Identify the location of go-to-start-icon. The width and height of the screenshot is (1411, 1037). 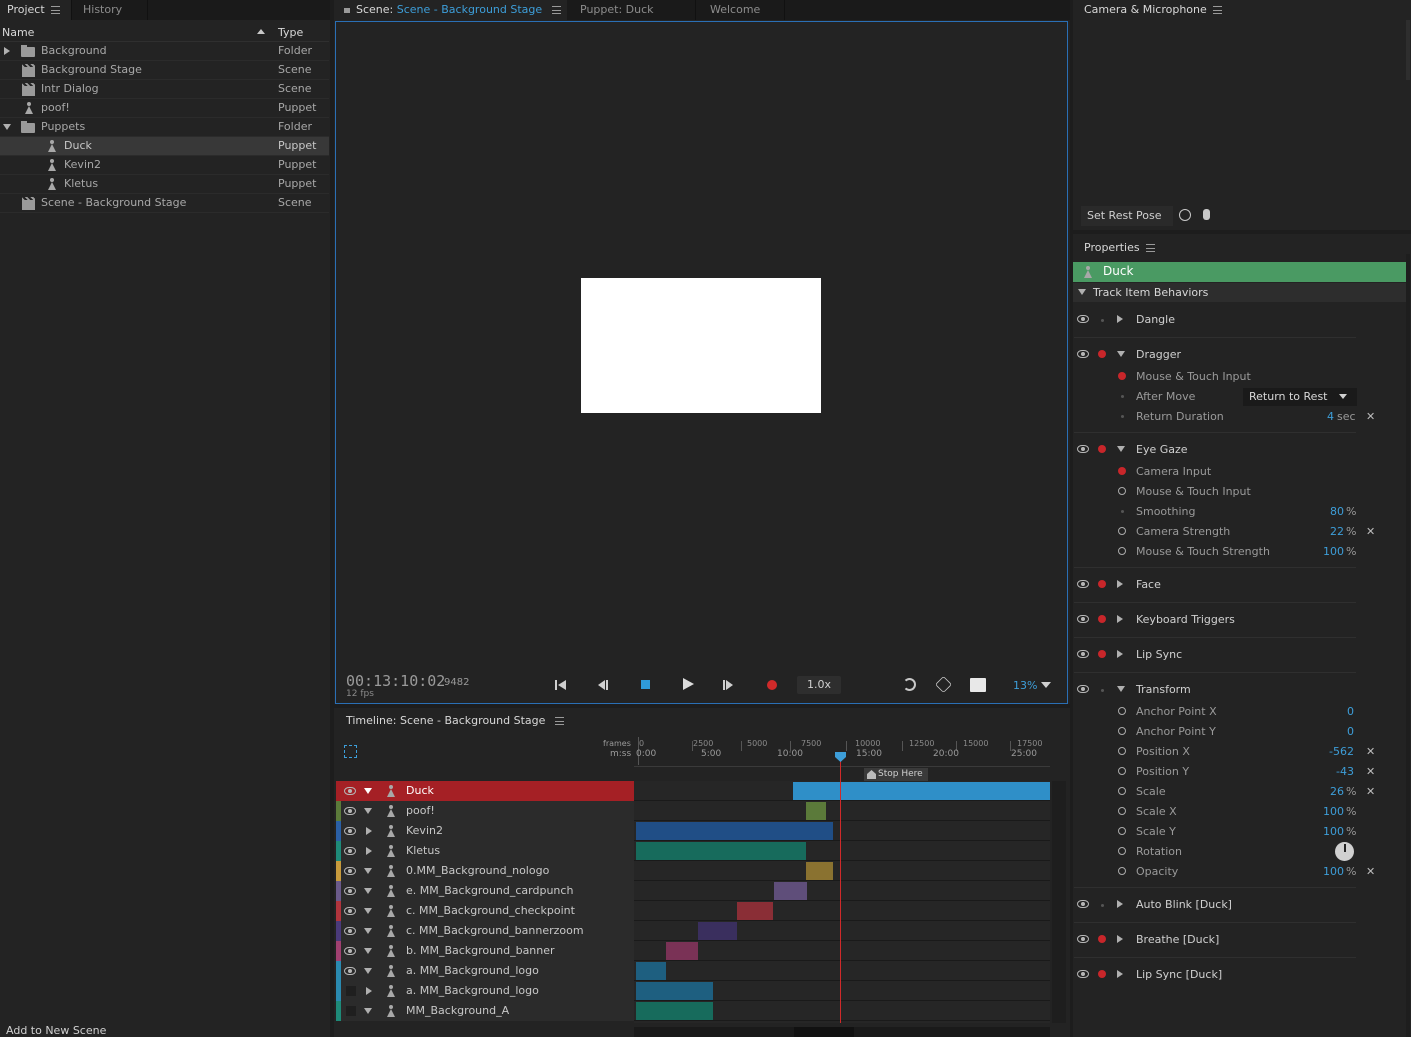
(561, 685).